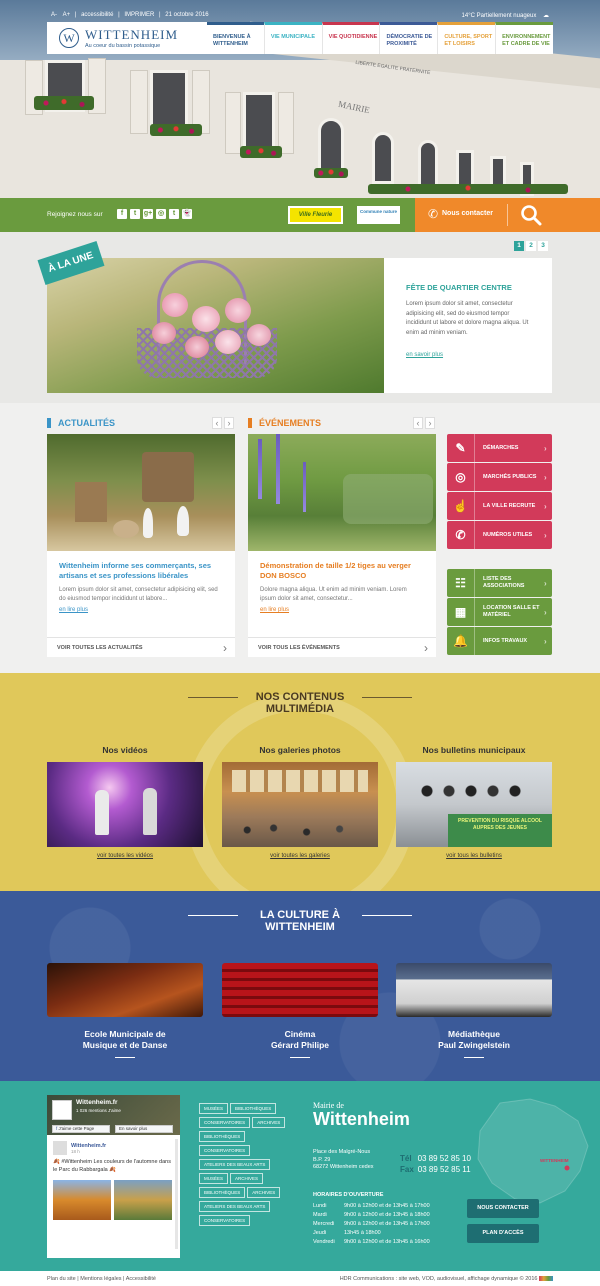 The width and height of the screenshot is (600, 1286). What do you see at coordinates (125, 804) in the screenshot?
I see `videos-image` at bounding box center [125, 804].